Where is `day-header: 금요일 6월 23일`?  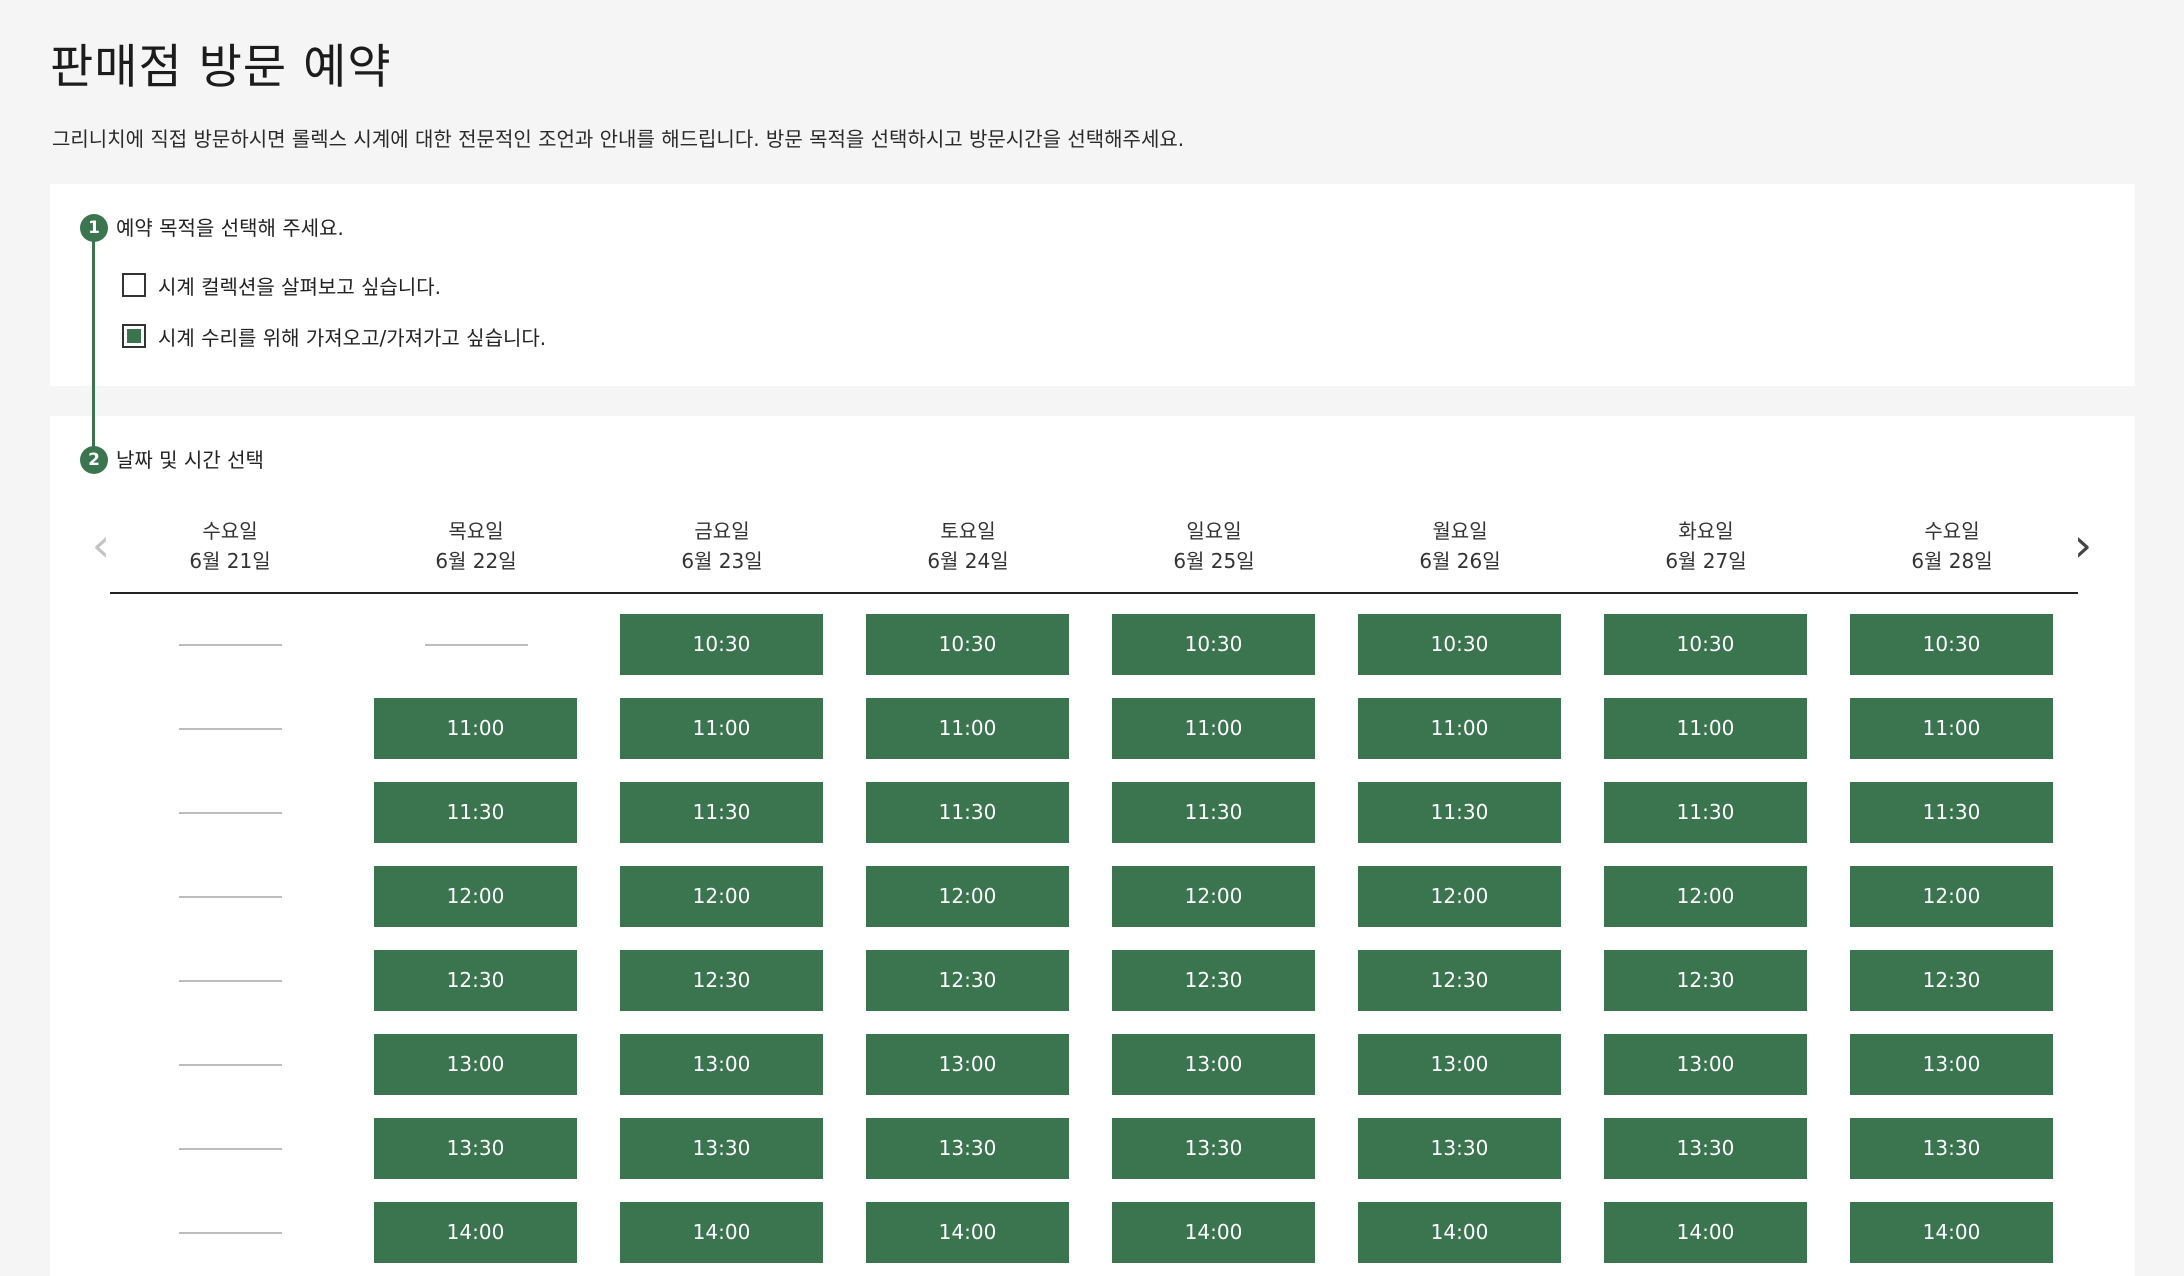
day-header: 금요일 6월 23일 is located at coordinates (722, 546).